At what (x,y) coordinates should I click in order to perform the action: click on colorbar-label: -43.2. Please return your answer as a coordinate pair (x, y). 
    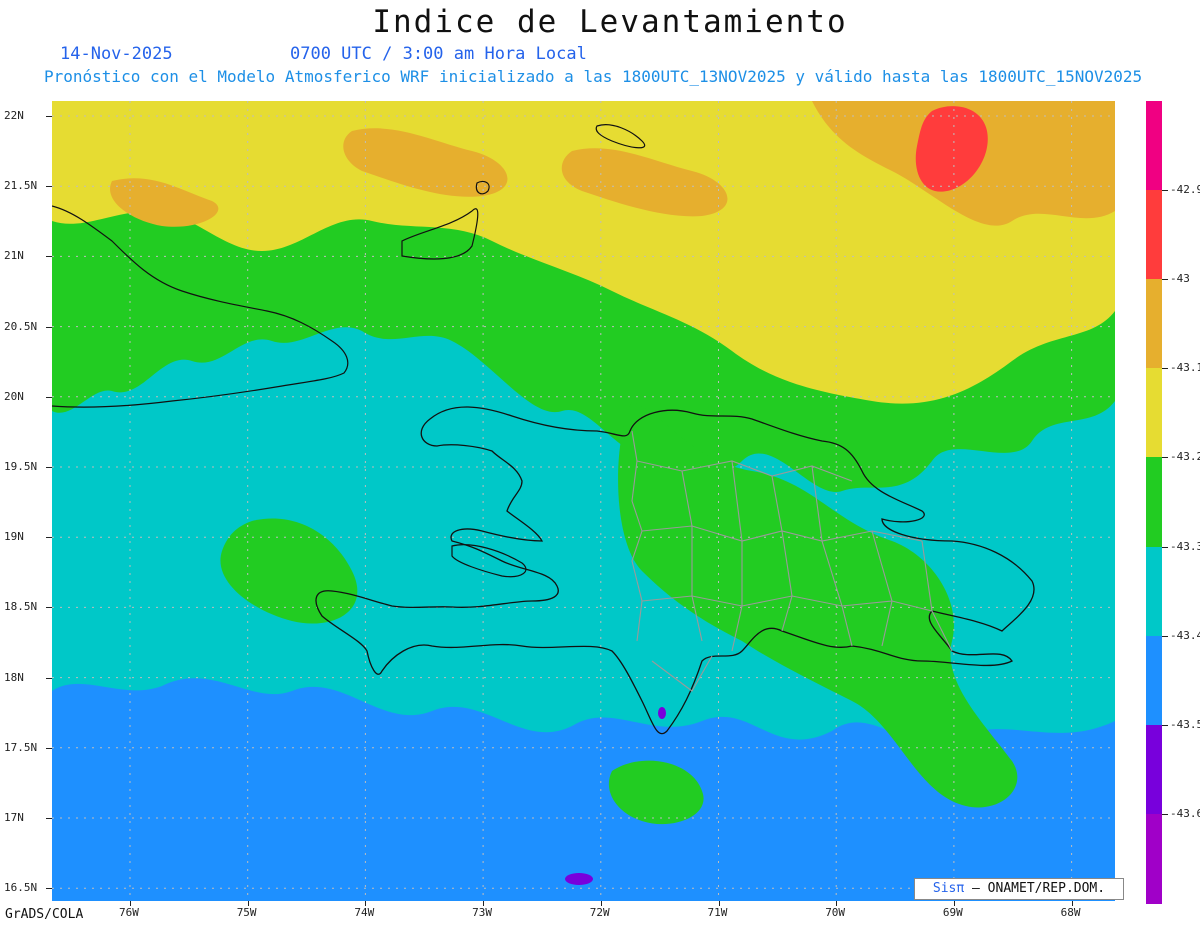
    Looking at the image, I should click on (1185, 457).